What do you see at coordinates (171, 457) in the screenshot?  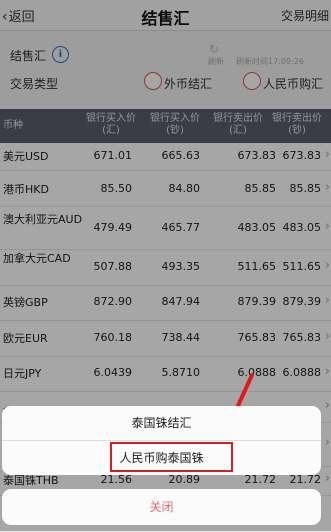 I see `annotation-highlight-box` at bounding box center [171, 457].